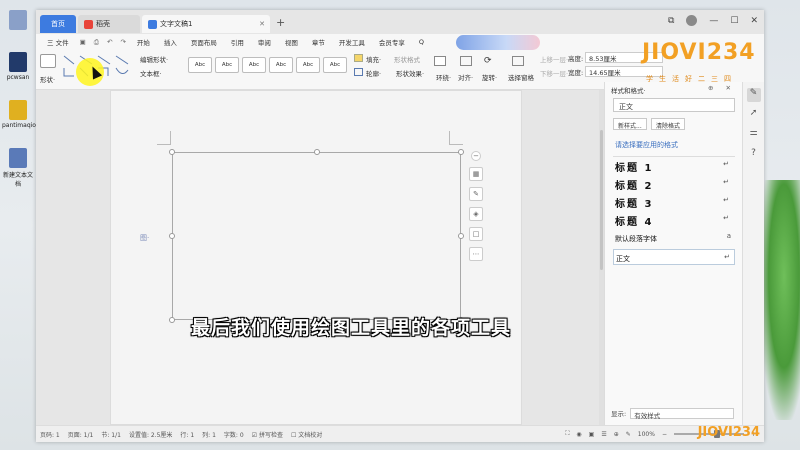 Image resolution: width=800 pixels, height=450 pixels. I want to click on fill-bucket-icon: ◈, so click(476, 214).